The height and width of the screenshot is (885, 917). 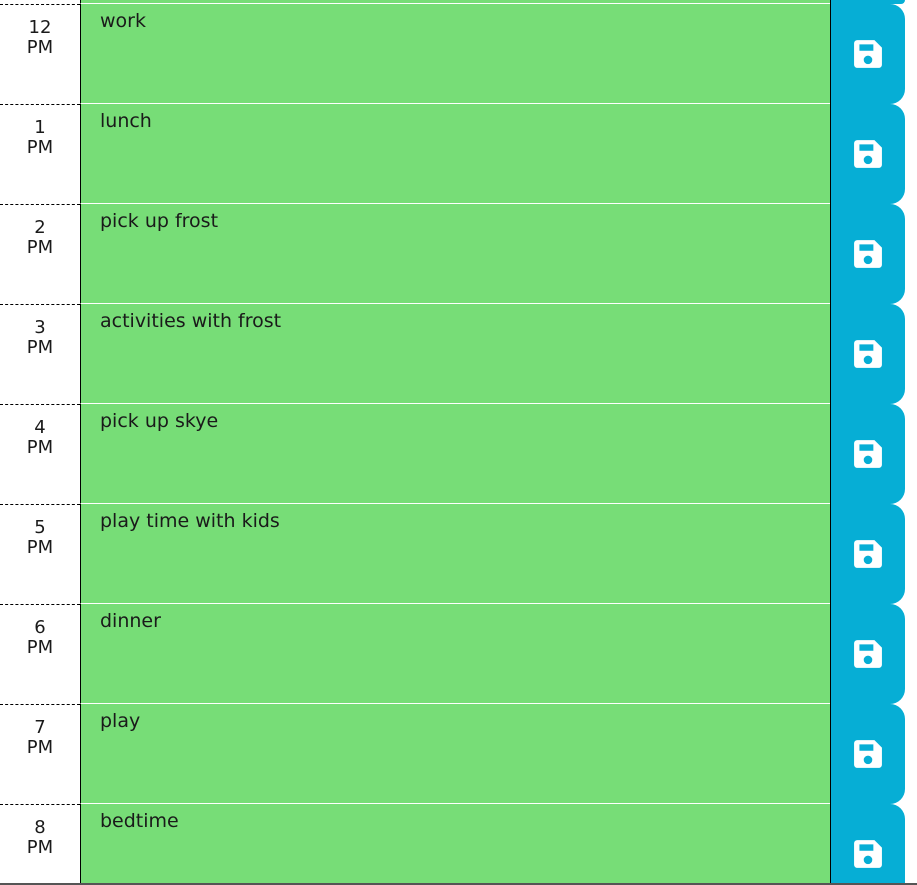 I want to click on description-textarea: pick up frost, so click(x=455, y=254).